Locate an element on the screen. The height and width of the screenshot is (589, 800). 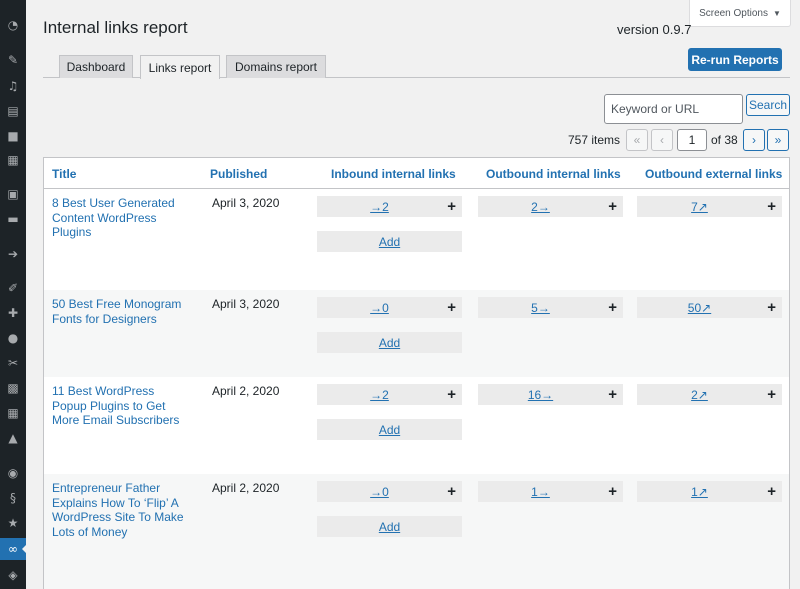
cache-icon: ◈ is located at coordinates (13, 575).